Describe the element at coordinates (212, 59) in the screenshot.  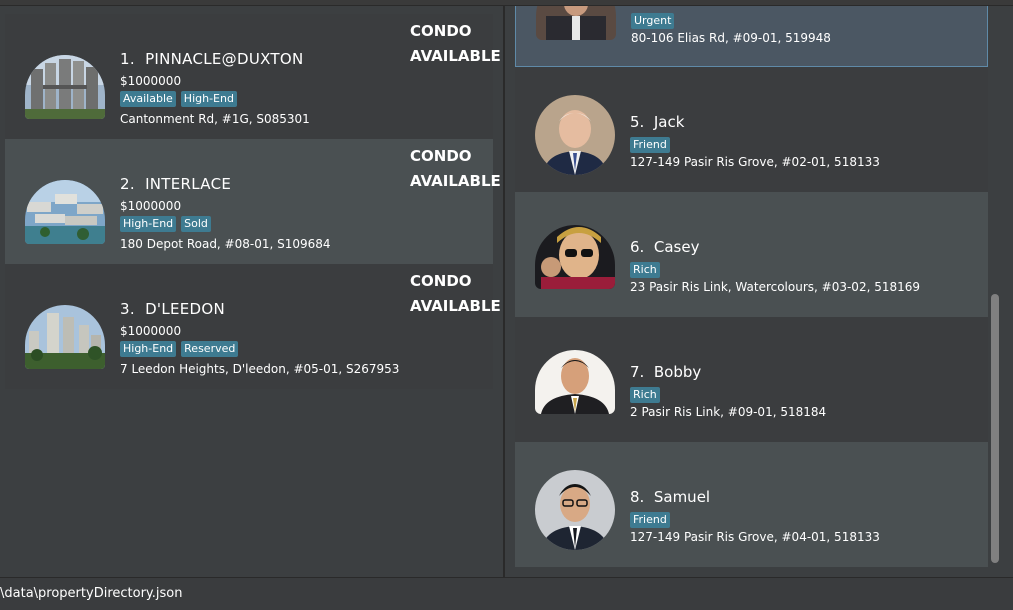
I see `property-name: 1. PINNACLE@DUXTON` at that location.